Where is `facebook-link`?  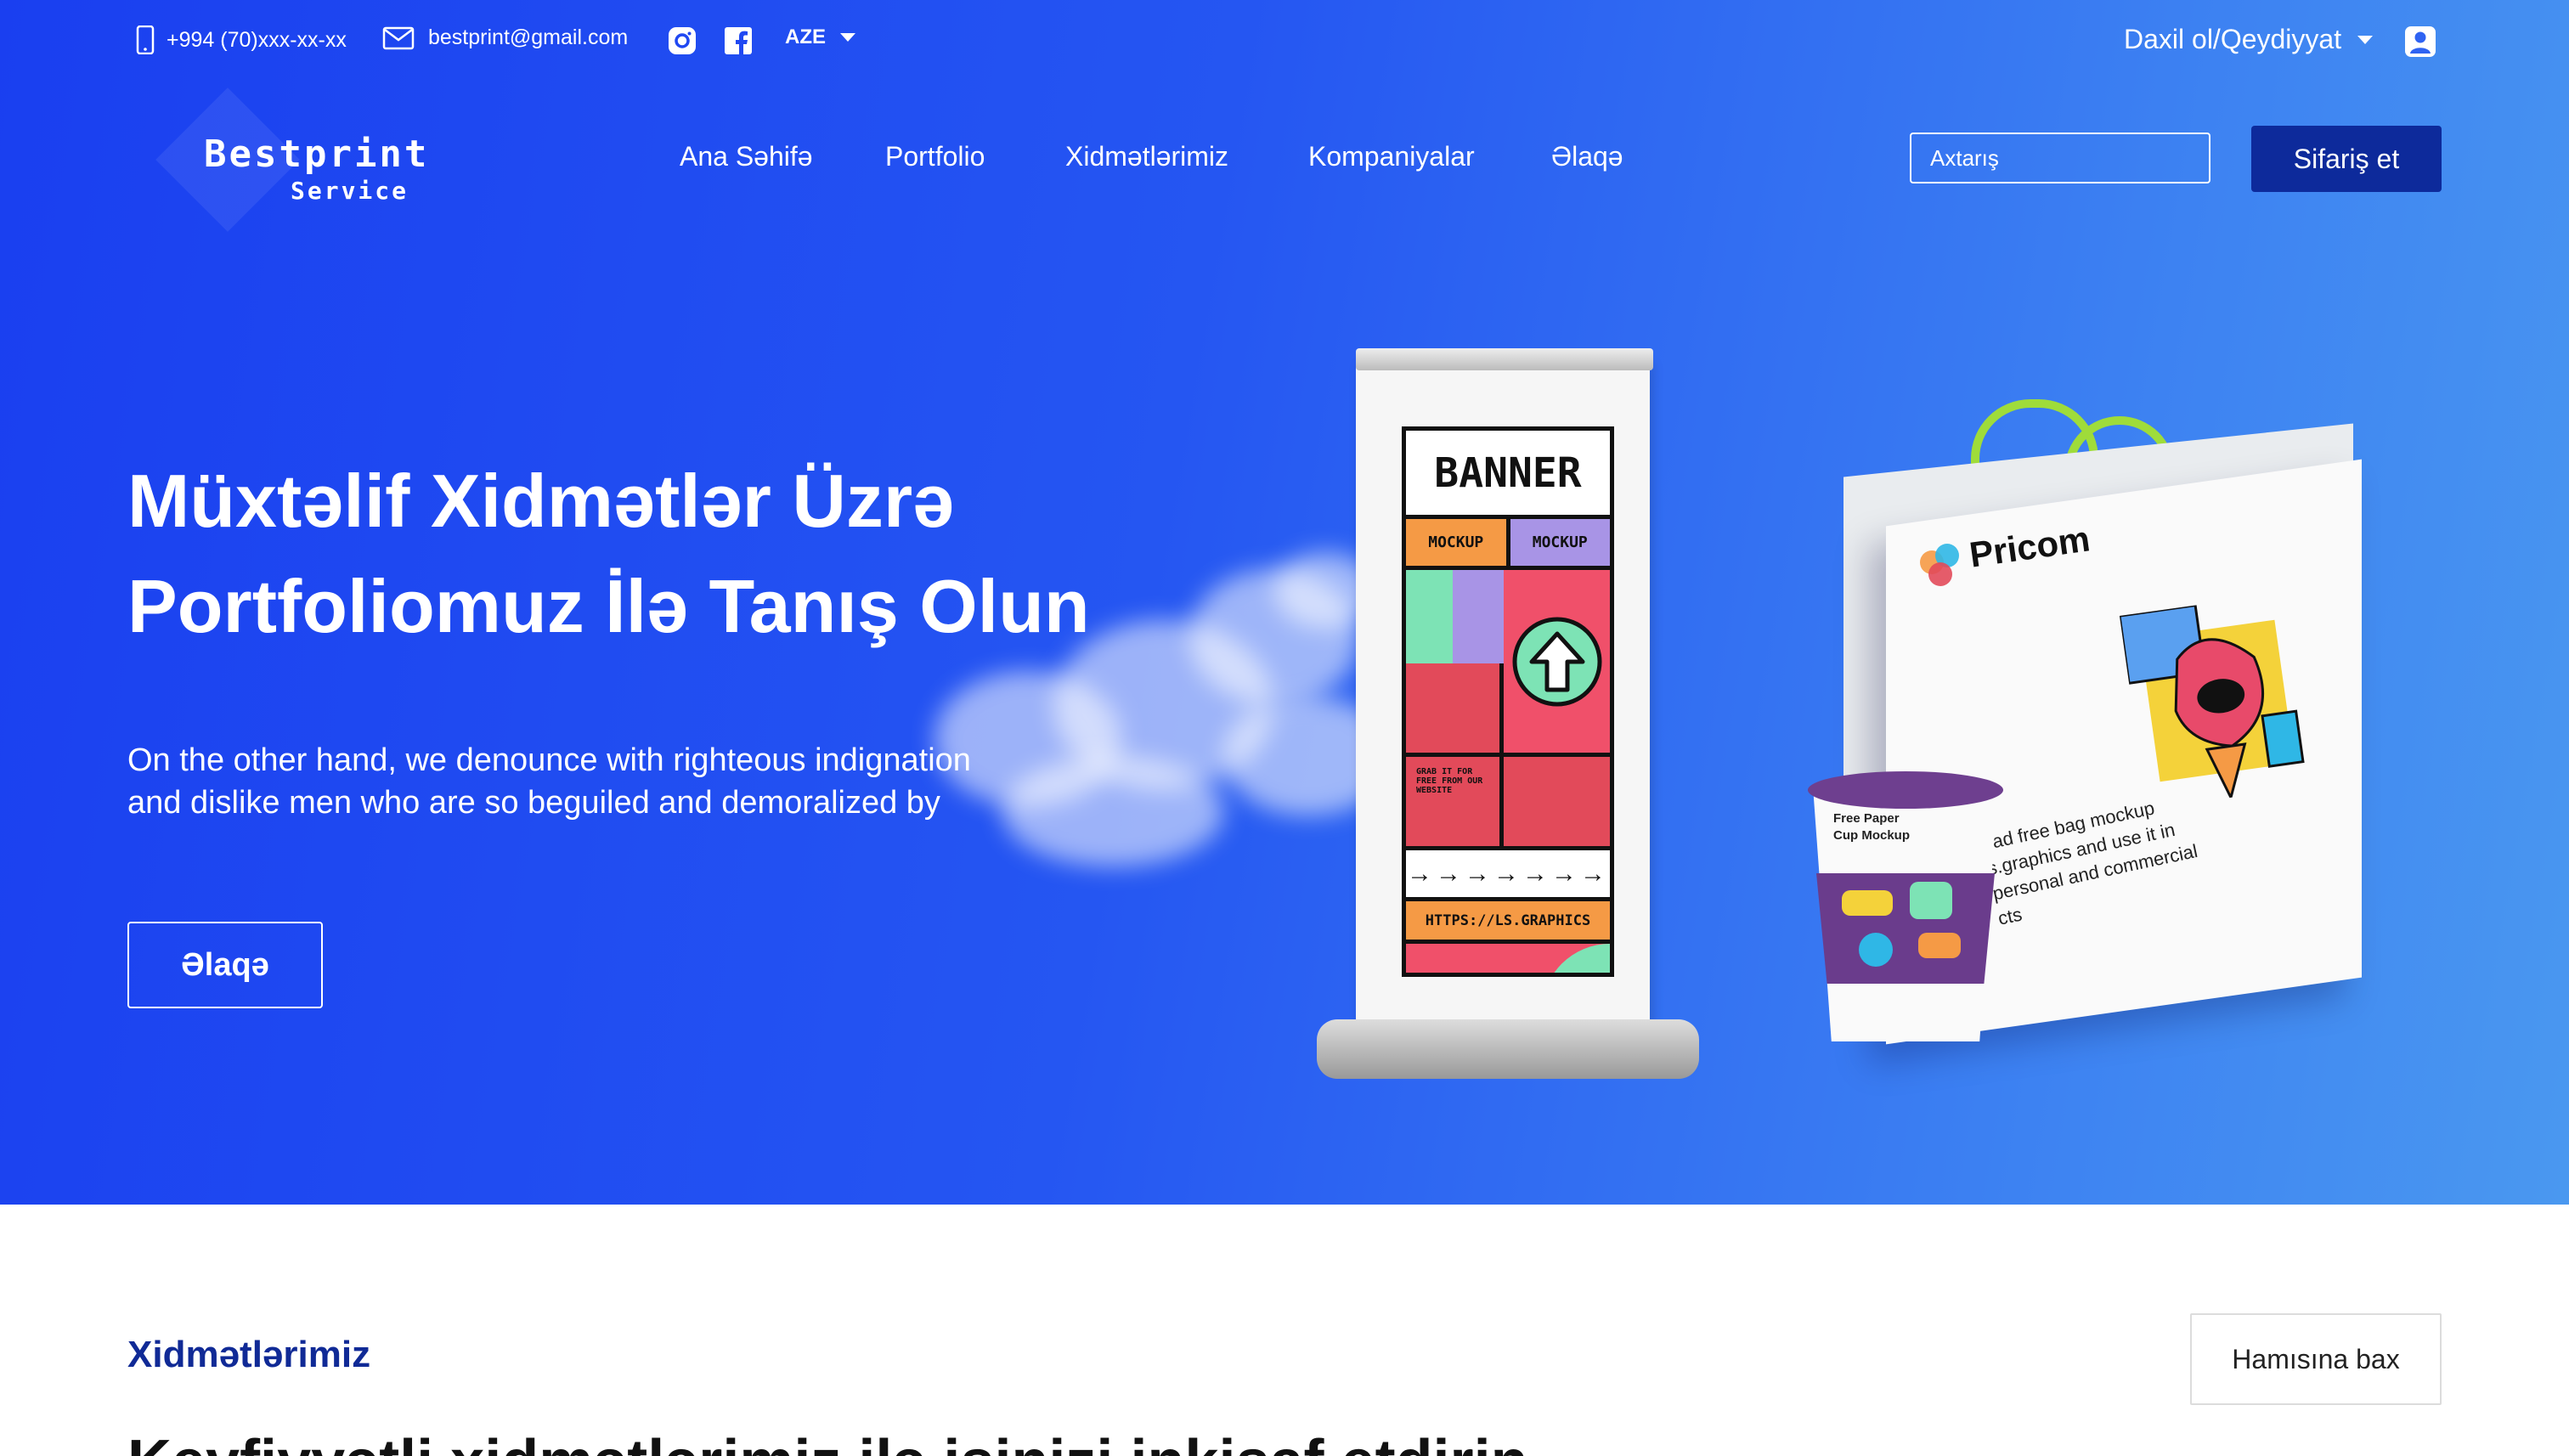
facebook-link is located at coordinates (739, 41).